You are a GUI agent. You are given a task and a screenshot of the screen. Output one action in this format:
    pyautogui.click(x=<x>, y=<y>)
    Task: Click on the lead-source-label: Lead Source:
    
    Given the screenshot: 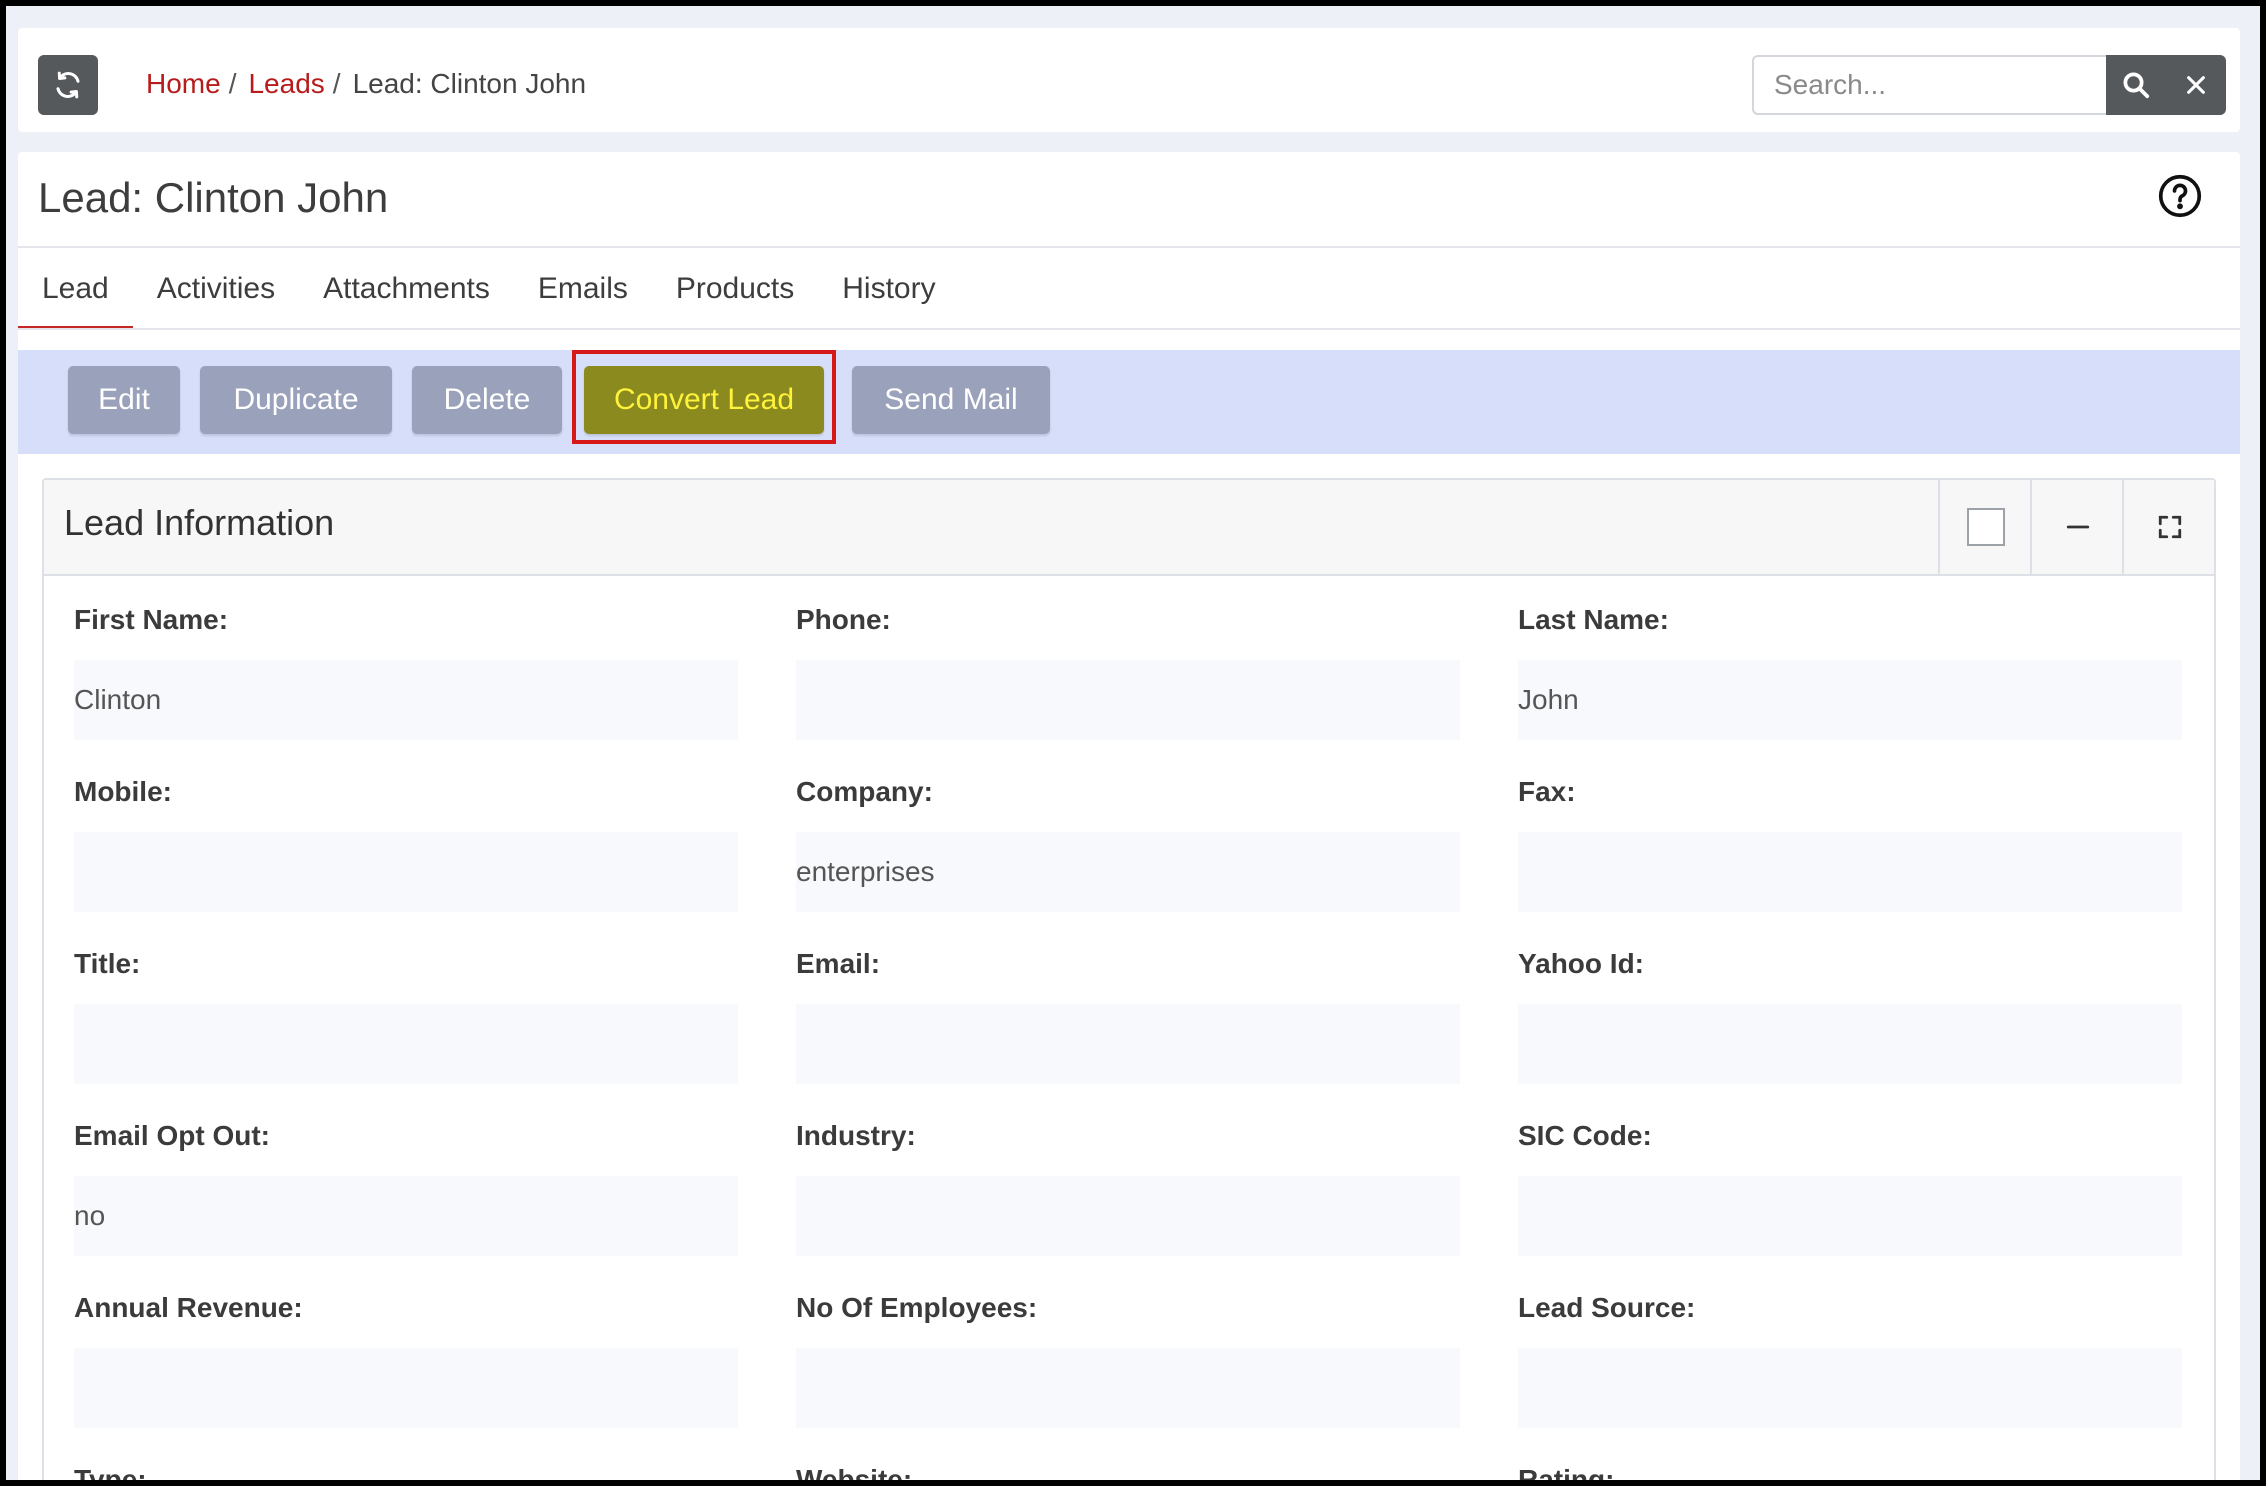 What is the action you would take?
    pyautogui.click(x=1607, y=1307)
    